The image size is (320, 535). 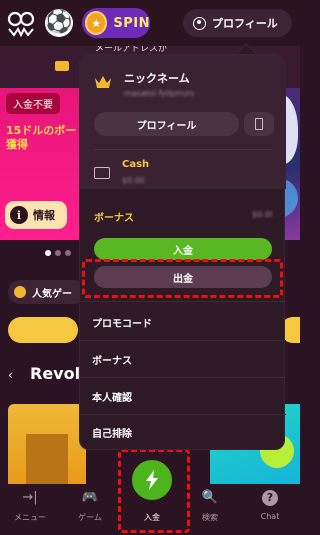 What do you see at coordinates (33, 103) in the screenshot?
I see `no-deposit-badge: 入金不要` at bounding box center [33, 103].